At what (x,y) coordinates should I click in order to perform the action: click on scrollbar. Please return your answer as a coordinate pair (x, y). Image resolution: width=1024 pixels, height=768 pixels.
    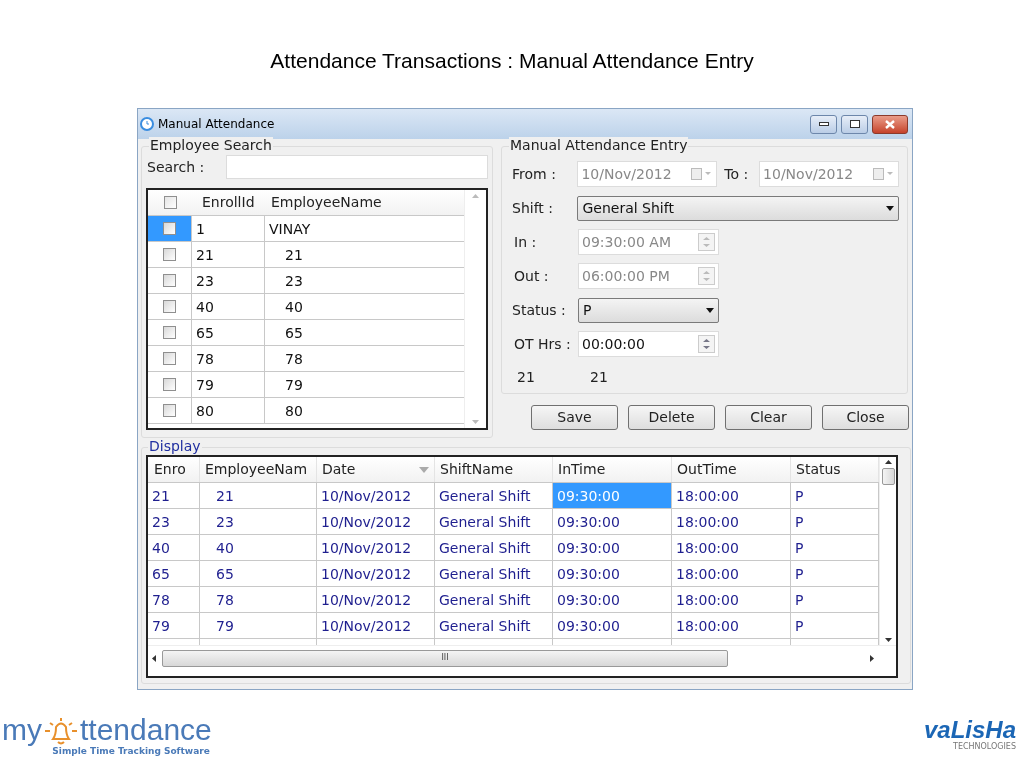
    Looking at the image, I should click on (887, 551).